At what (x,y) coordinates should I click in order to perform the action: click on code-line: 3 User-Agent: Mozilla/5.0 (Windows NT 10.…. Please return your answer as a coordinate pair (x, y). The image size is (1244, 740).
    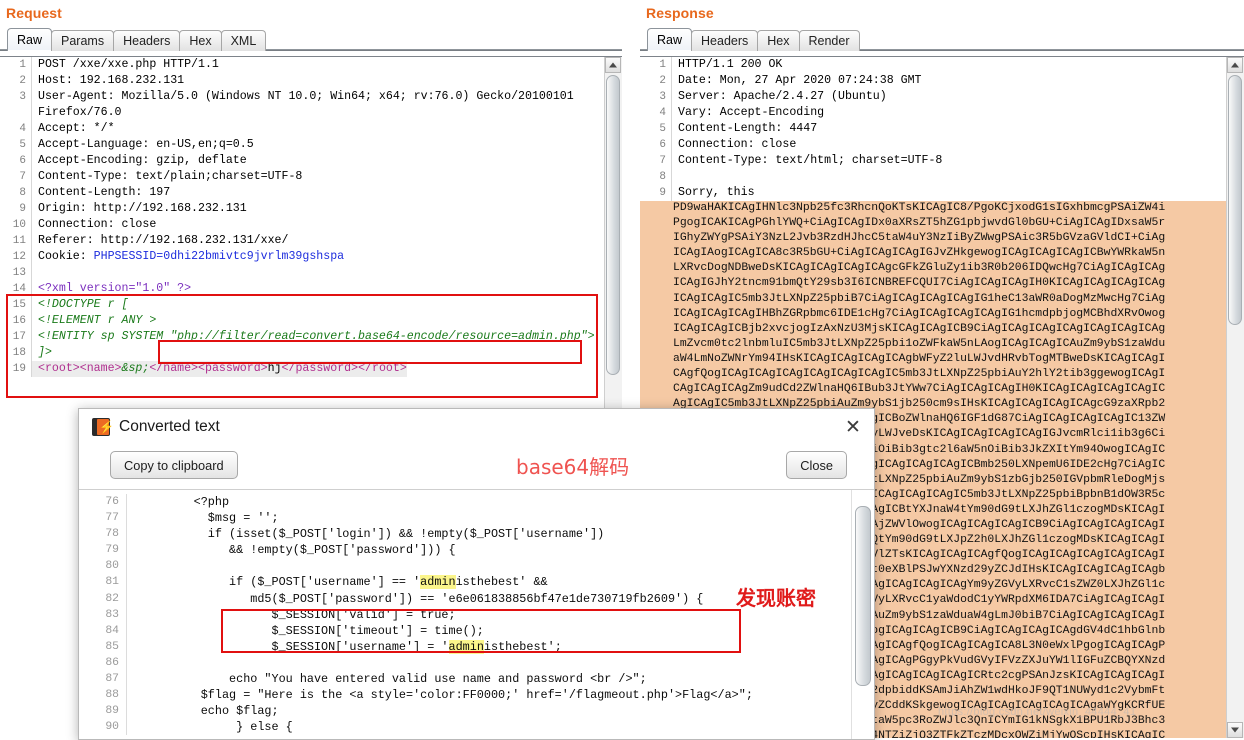
    Looking at the image, I should click on (302, 97).